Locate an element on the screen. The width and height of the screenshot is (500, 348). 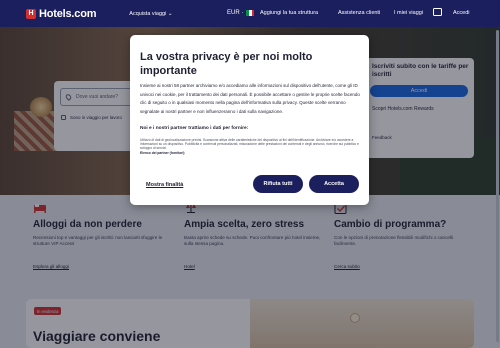
language-currency-selector: EUR · is located at coordinates (241, 13).